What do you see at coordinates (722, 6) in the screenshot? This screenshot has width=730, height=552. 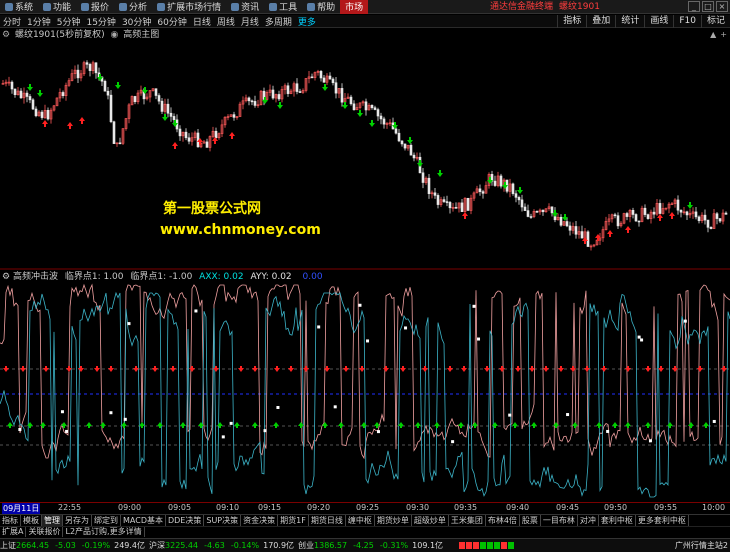 I see `close-icon: ×` at bounding box center [722, 6].